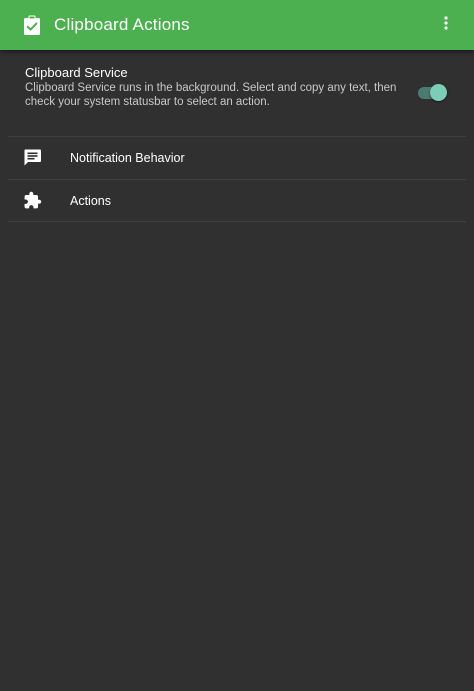 The height and width of the screenshot is (691, 474). I want to click on service-toggle, so click(432, 93).